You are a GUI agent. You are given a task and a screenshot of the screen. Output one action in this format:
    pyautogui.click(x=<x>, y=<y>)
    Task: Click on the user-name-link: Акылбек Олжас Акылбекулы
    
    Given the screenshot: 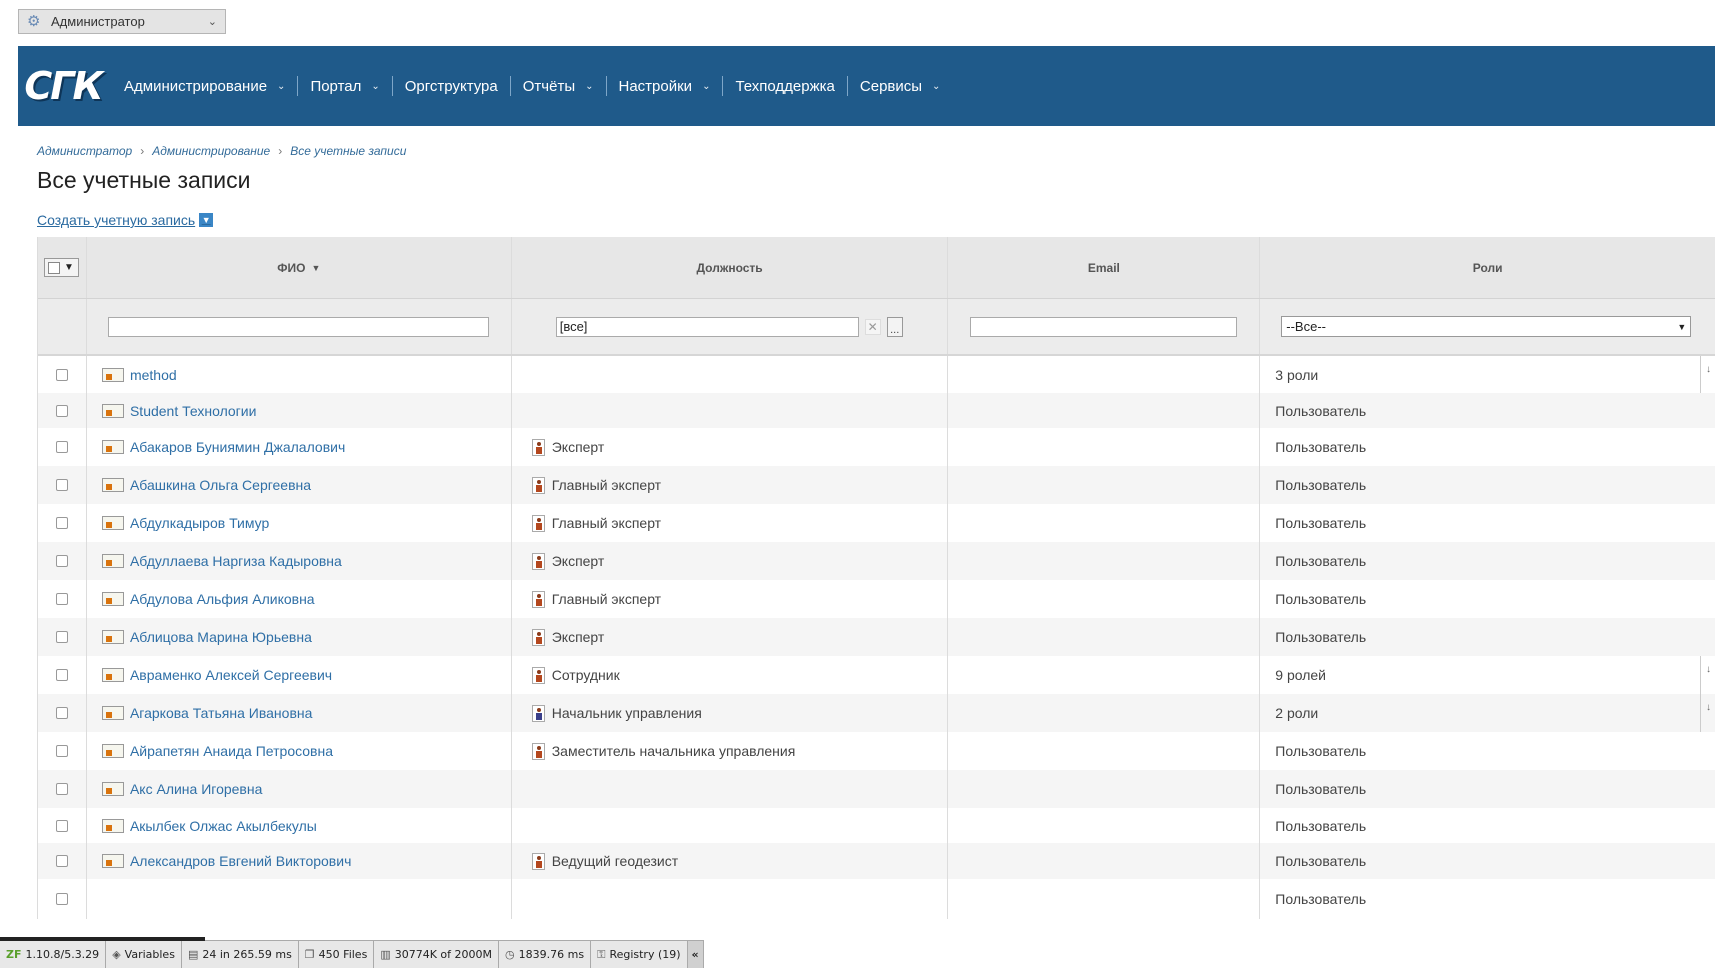 What is the action you would take?
    pyautogui.click(x=223, y=826)
    